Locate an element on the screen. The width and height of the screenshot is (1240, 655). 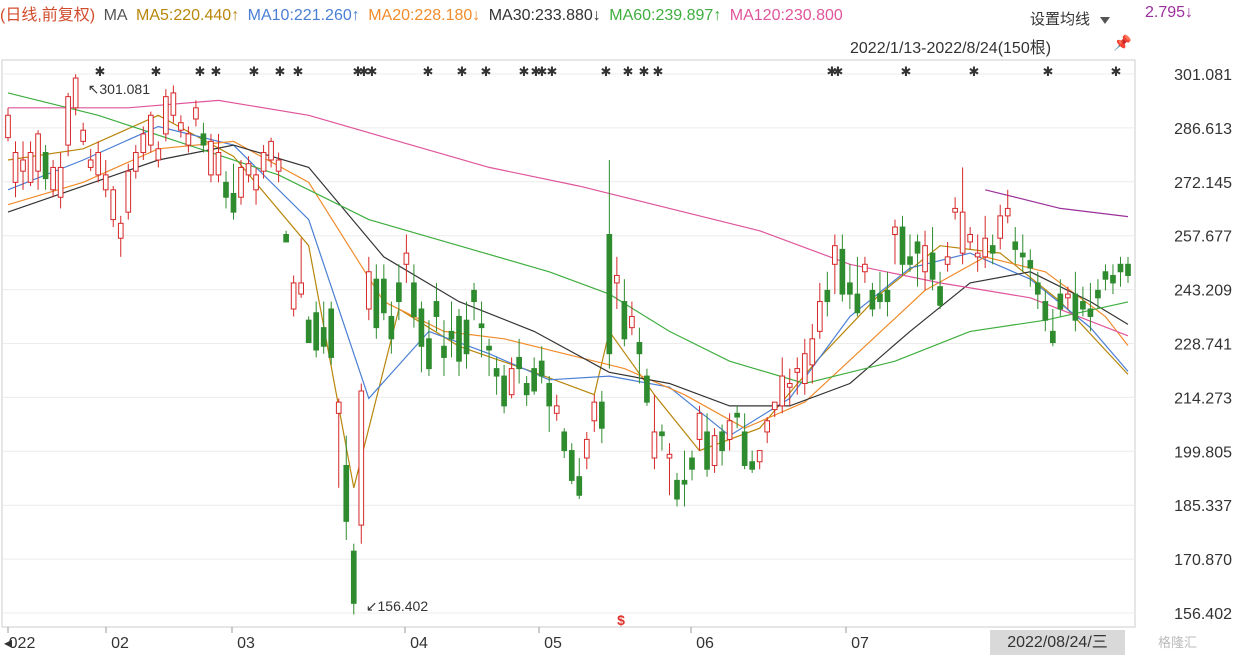
x-tick-label: 02 is located at coordinates (120, 643).